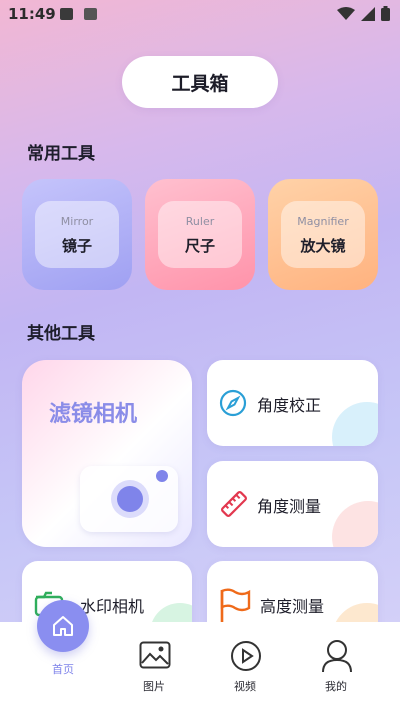  What do you see at coordinates (90, 14) in the screenshot?
I see `app-notification-icon` at bounding box center [90, 14].